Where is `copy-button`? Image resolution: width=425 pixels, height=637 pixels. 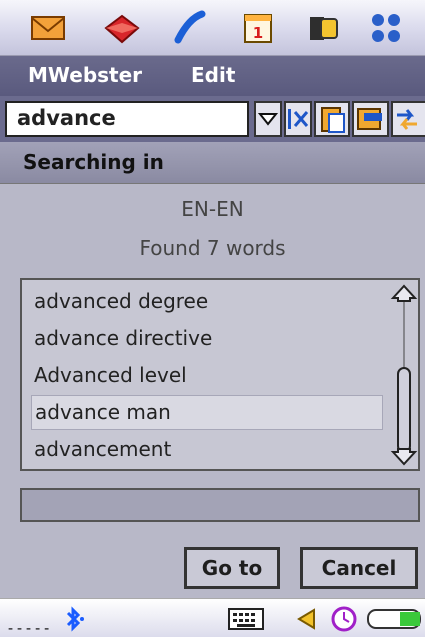
copy-button is located at coordinates (370, 119).